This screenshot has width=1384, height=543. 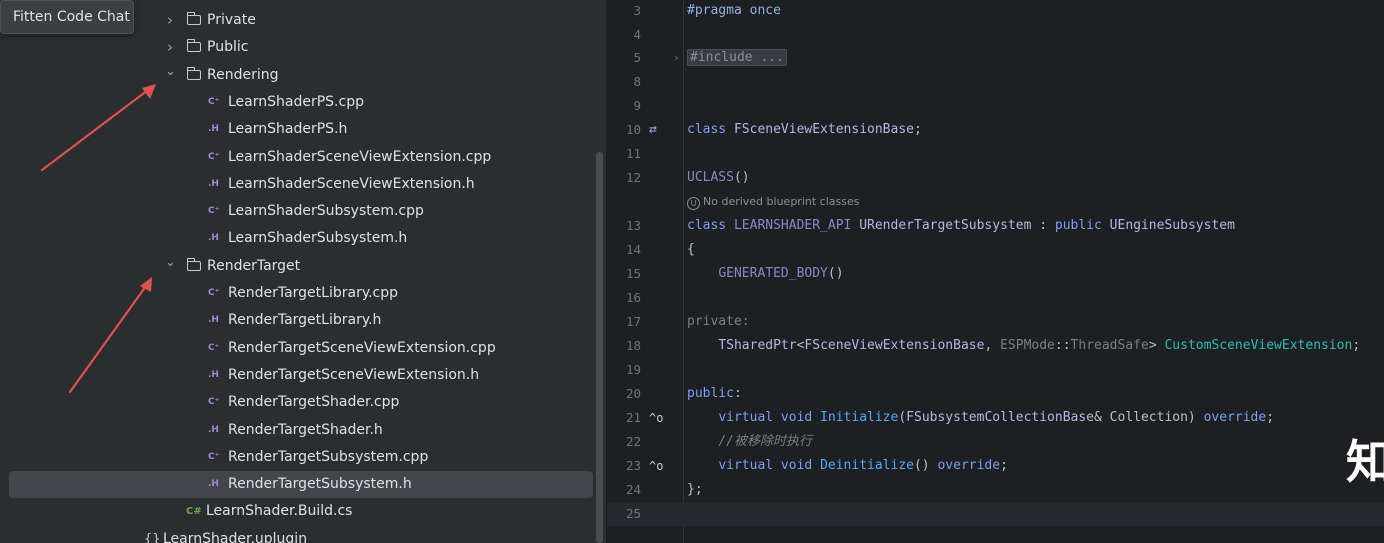 What do you see at coordinates (67, 17) in the screenshot?
I see `fitten-code-chat-tooltip: Fitten Code Chat` at bounding box center [67, 17].